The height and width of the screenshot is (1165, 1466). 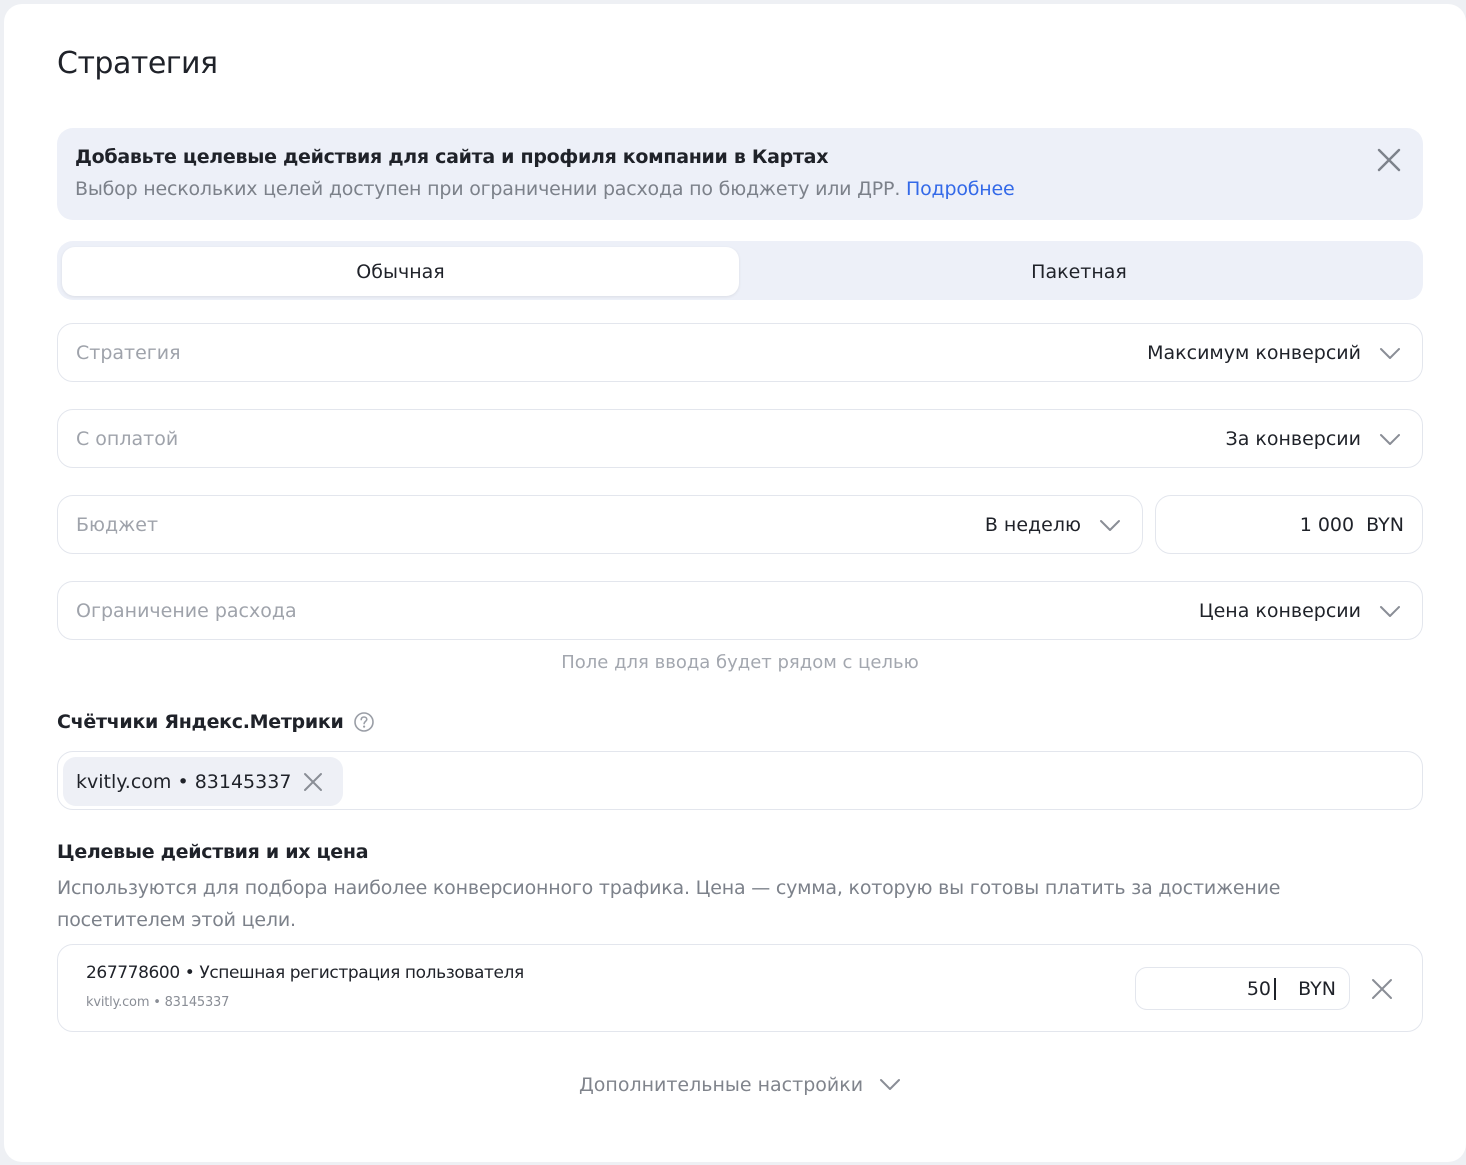 I want to click on payment-select: С оплатой За конверсии, so click(x=740, y=438).